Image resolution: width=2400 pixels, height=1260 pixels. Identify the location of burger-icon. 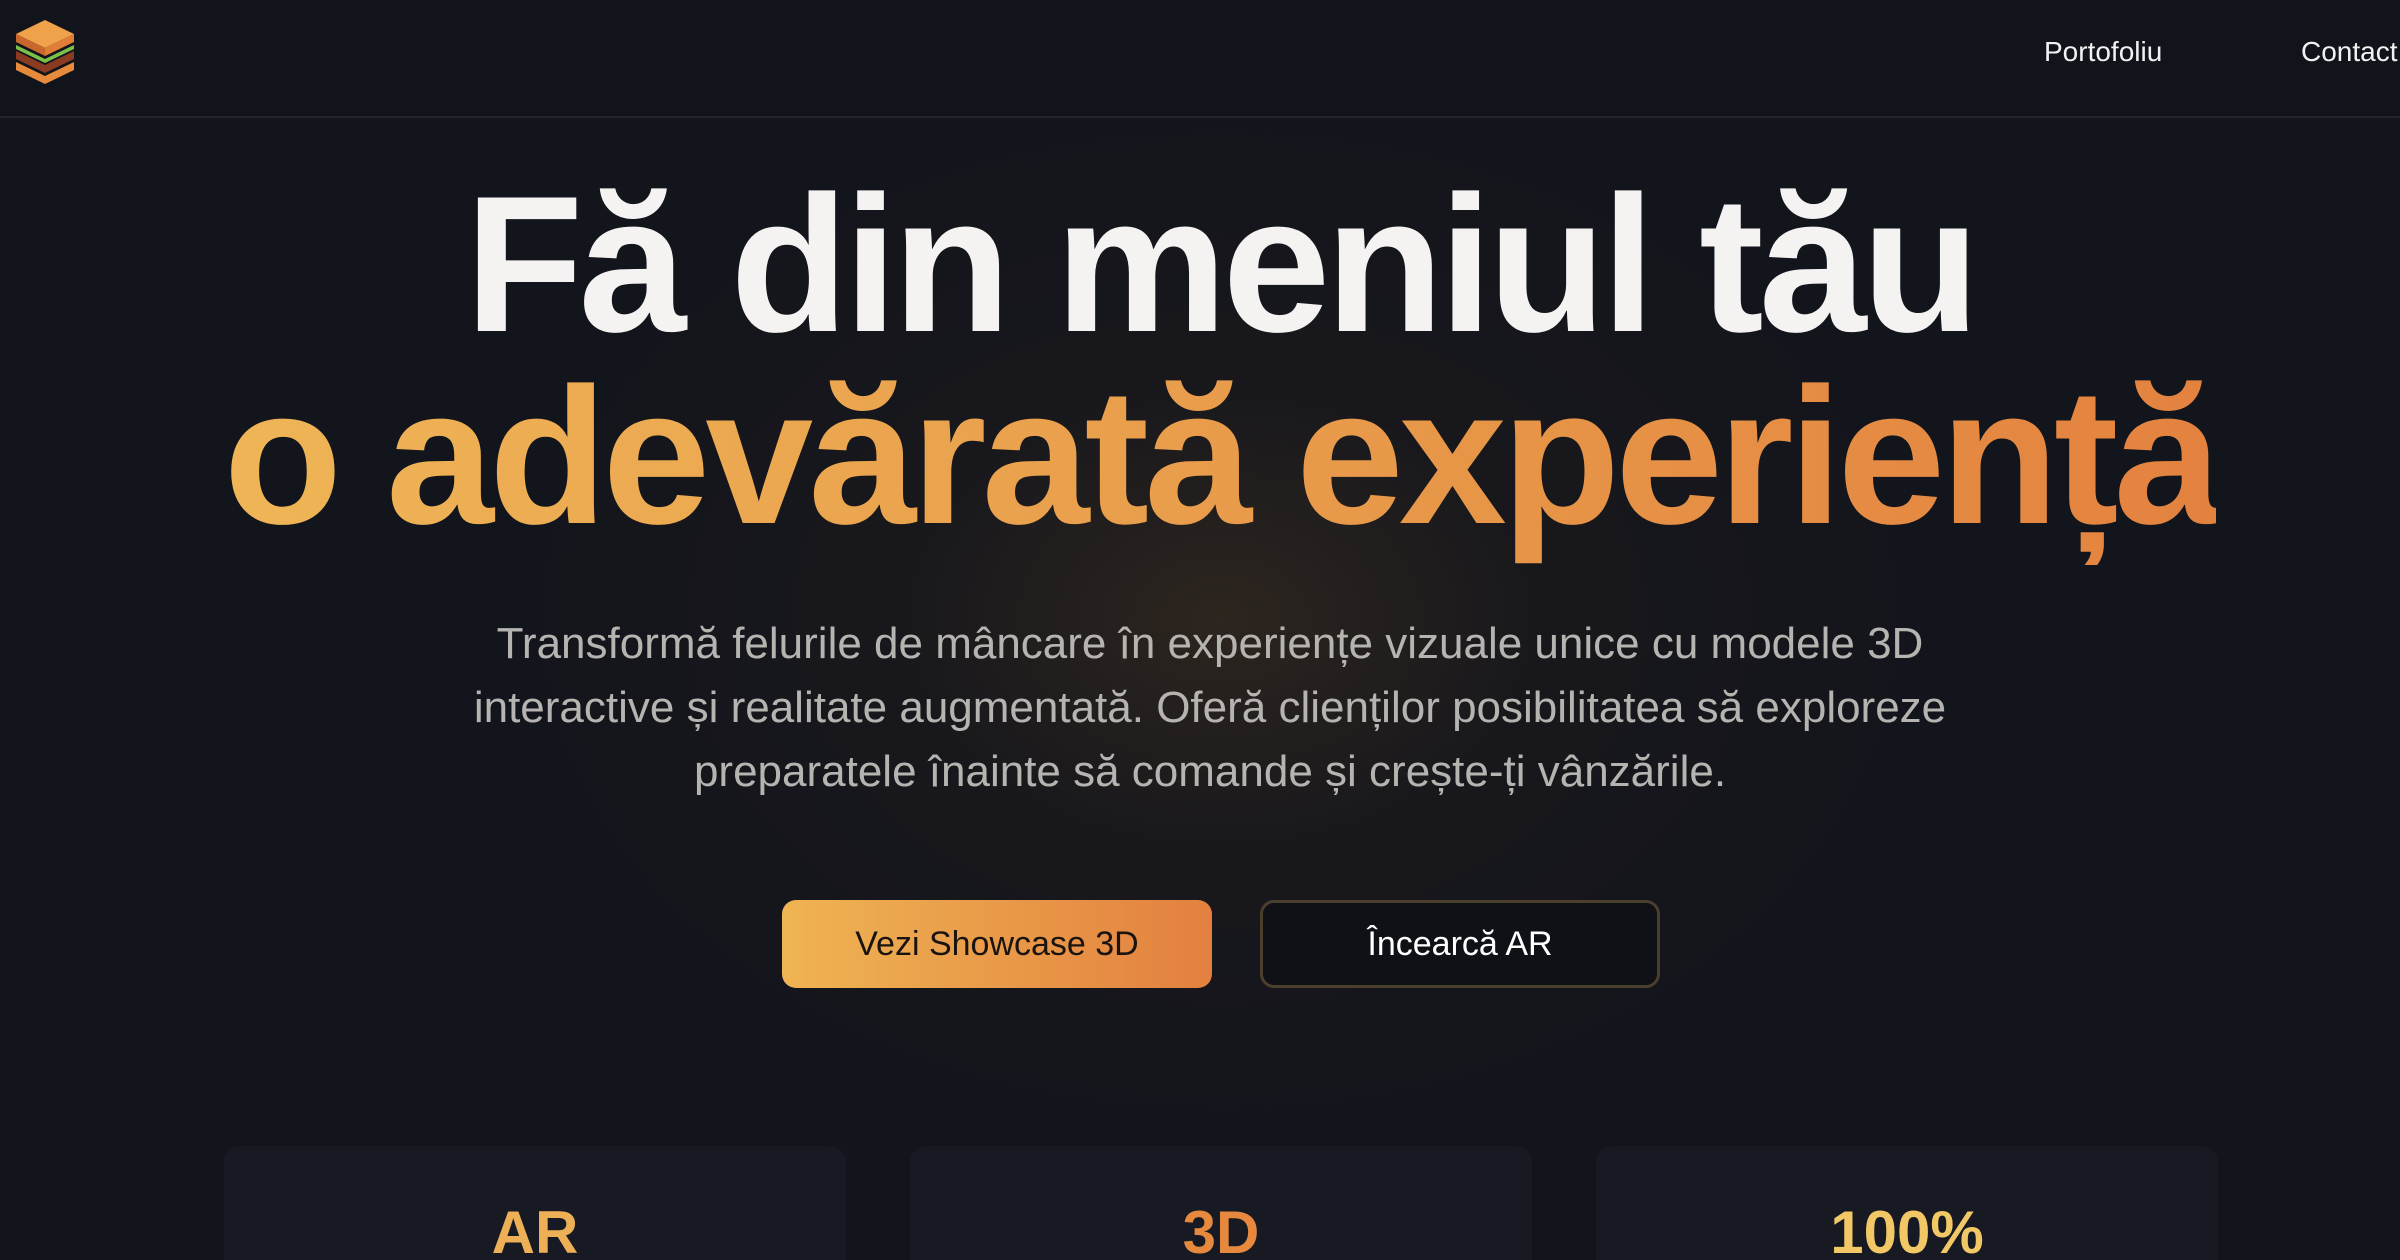
(45, 53).